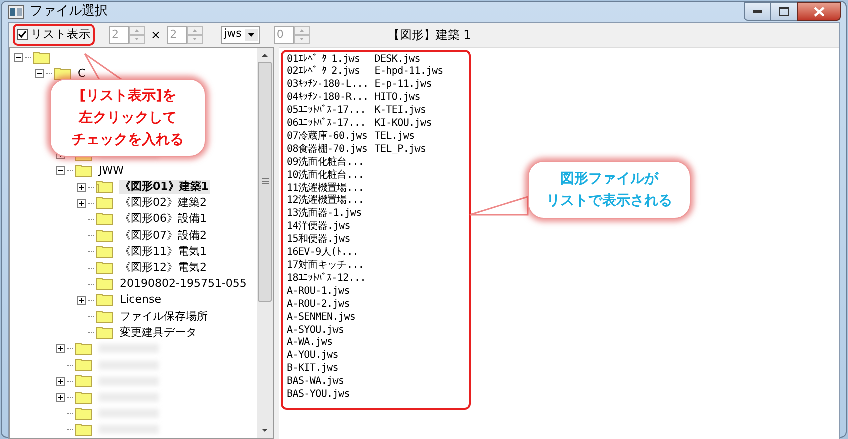  Describe the element at coordinates (164, 187) in the screenshot. I see `tree-item: 《図形01》建築1` at that location.